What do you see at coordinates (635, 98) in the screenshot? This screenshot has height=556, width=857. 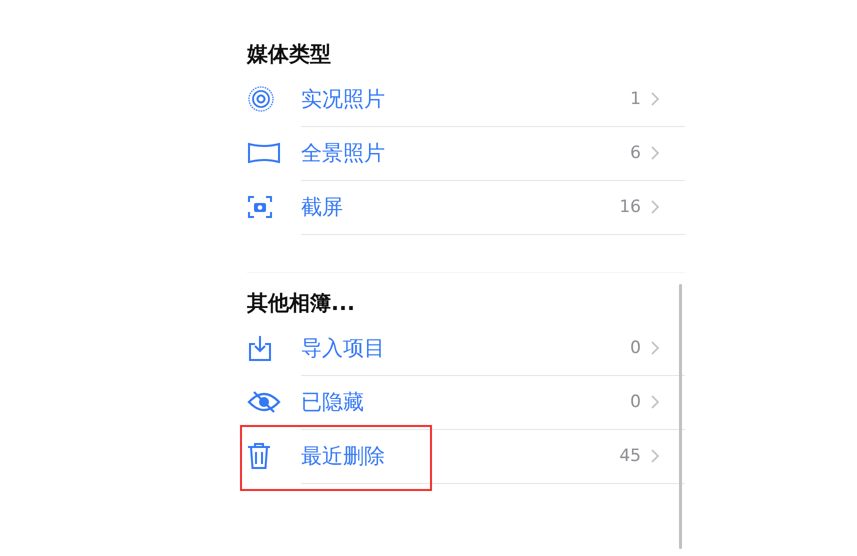 I see `item-count: 1` at bounding box center [635, 98].